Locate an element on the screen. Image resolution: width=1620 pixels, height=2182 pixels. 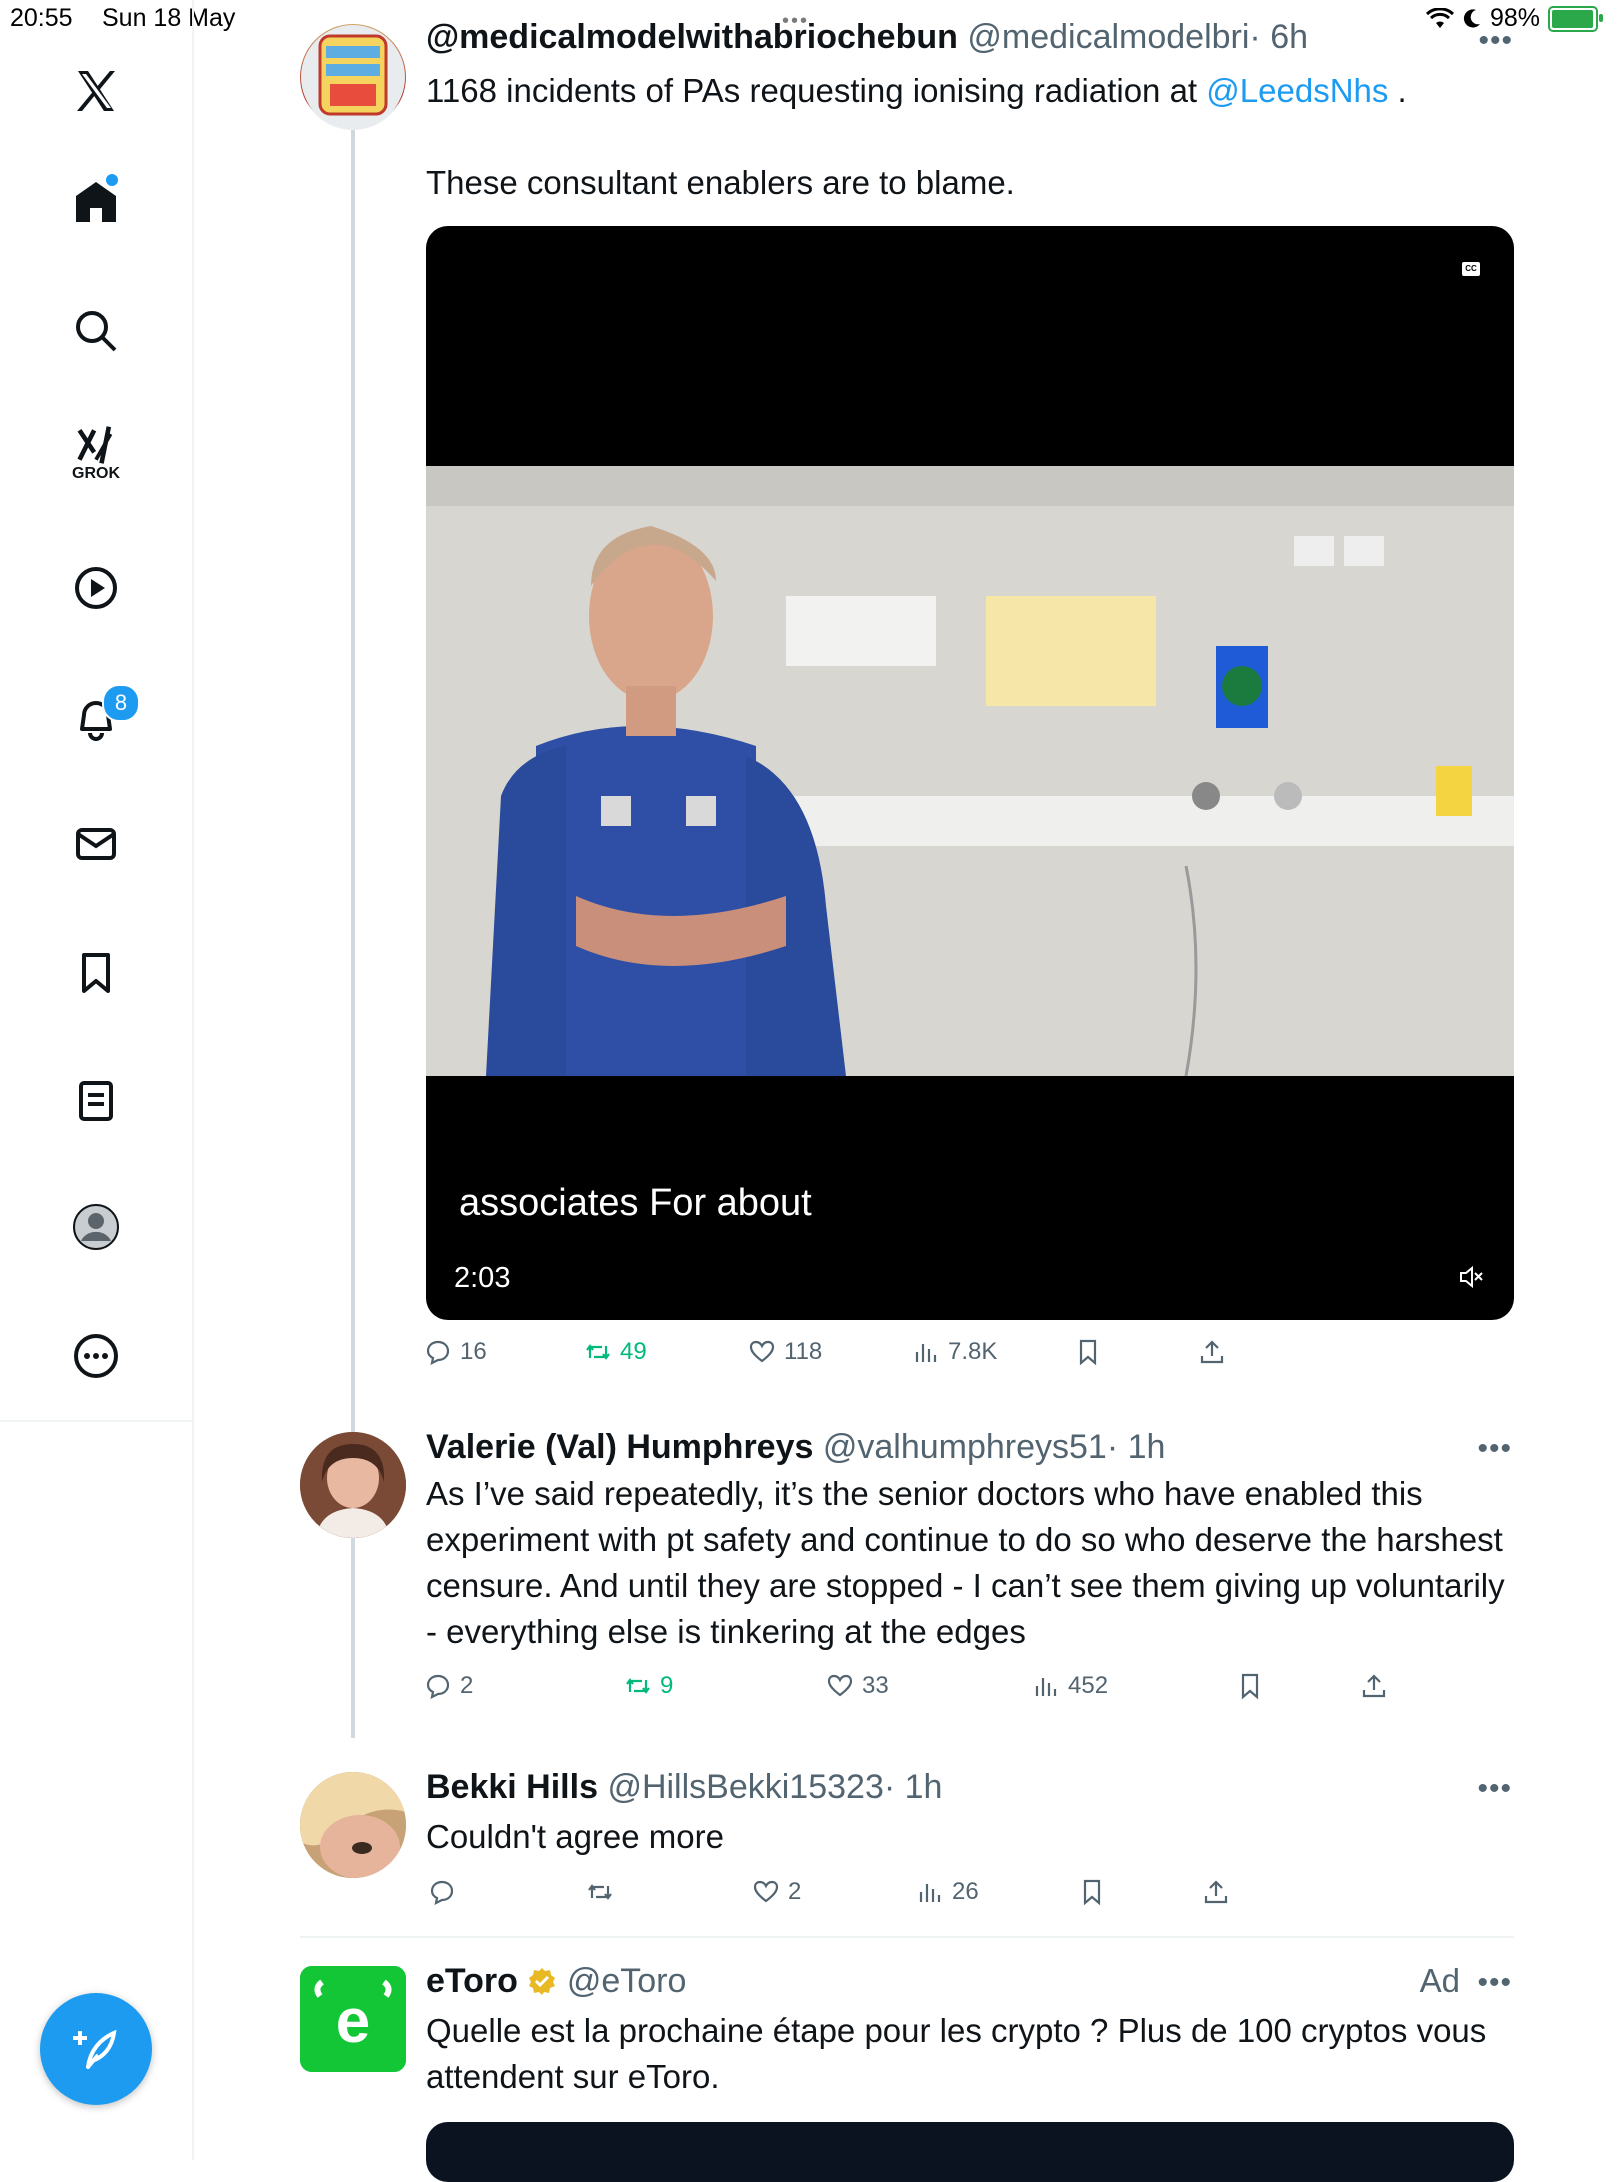
views-count: 7.8K is located at coordinates (973, 1351).